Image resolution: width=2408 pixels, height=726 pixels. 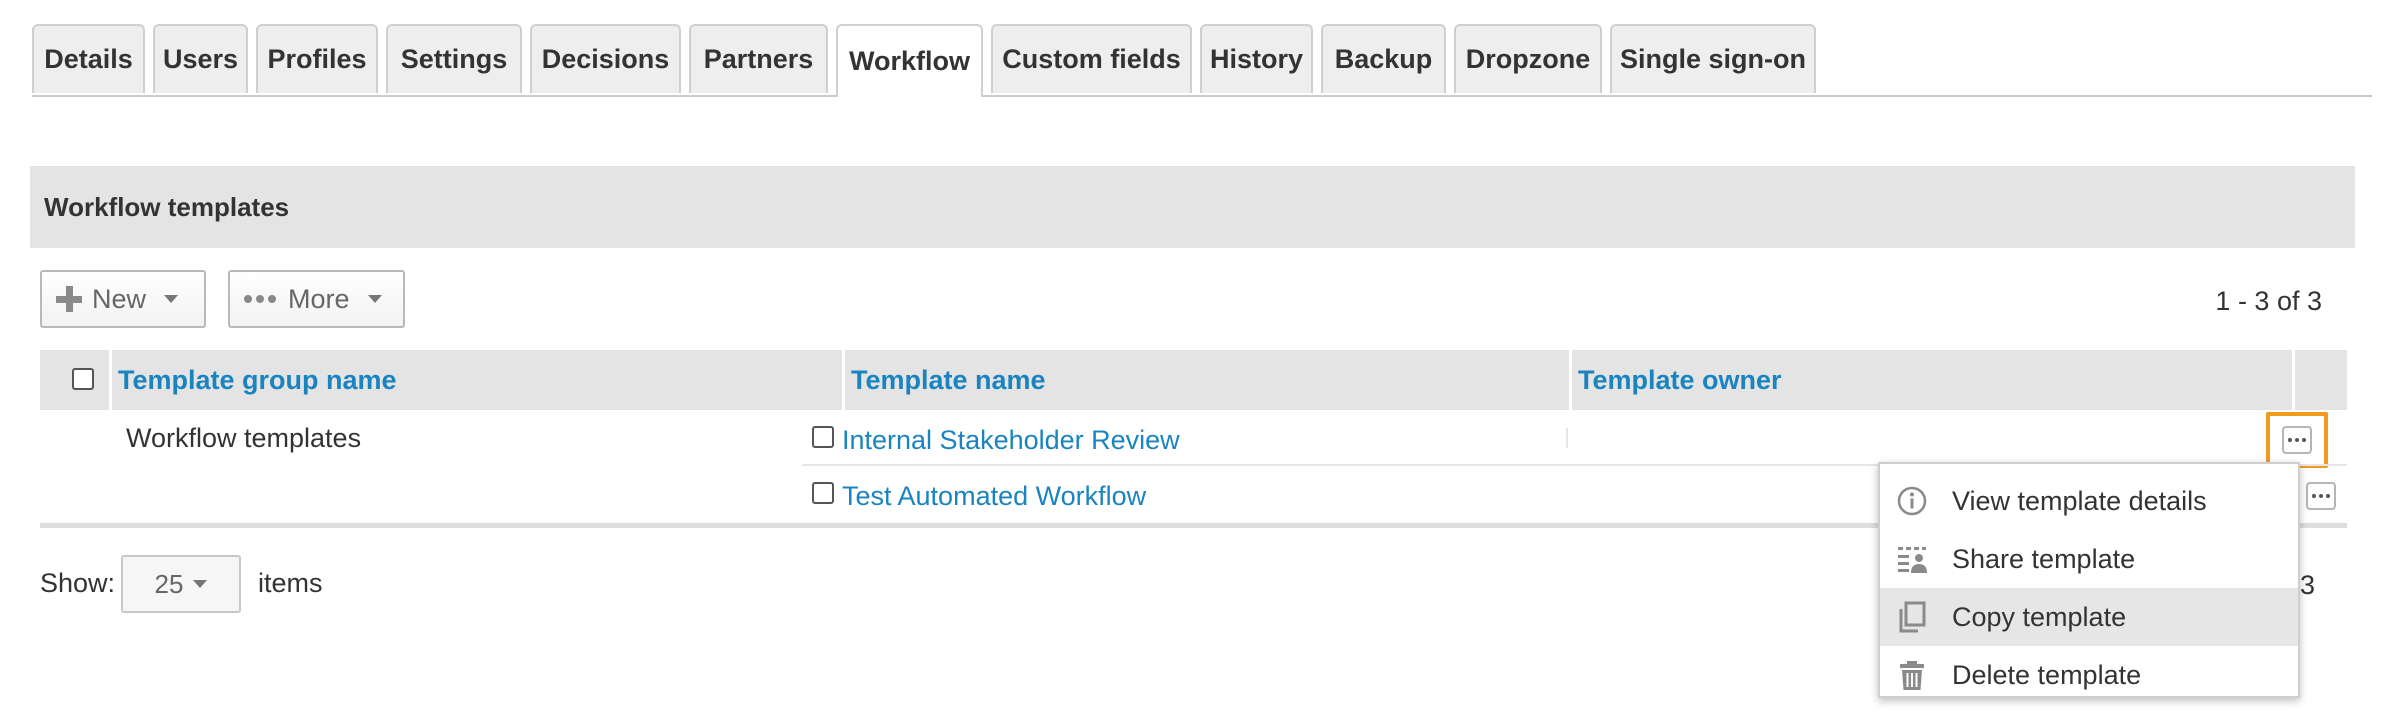 I want to click on tab-workflow: Workflow, so click(x=909, y=60).